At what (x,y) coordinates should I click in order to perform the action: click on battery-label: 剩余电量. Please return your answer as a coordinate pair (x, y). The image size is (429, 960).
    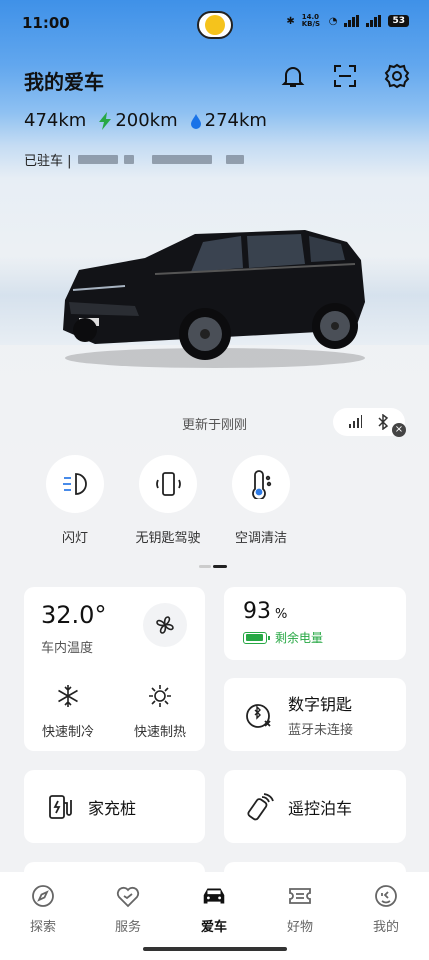
    Looking at the image, I should click on (299, 638).